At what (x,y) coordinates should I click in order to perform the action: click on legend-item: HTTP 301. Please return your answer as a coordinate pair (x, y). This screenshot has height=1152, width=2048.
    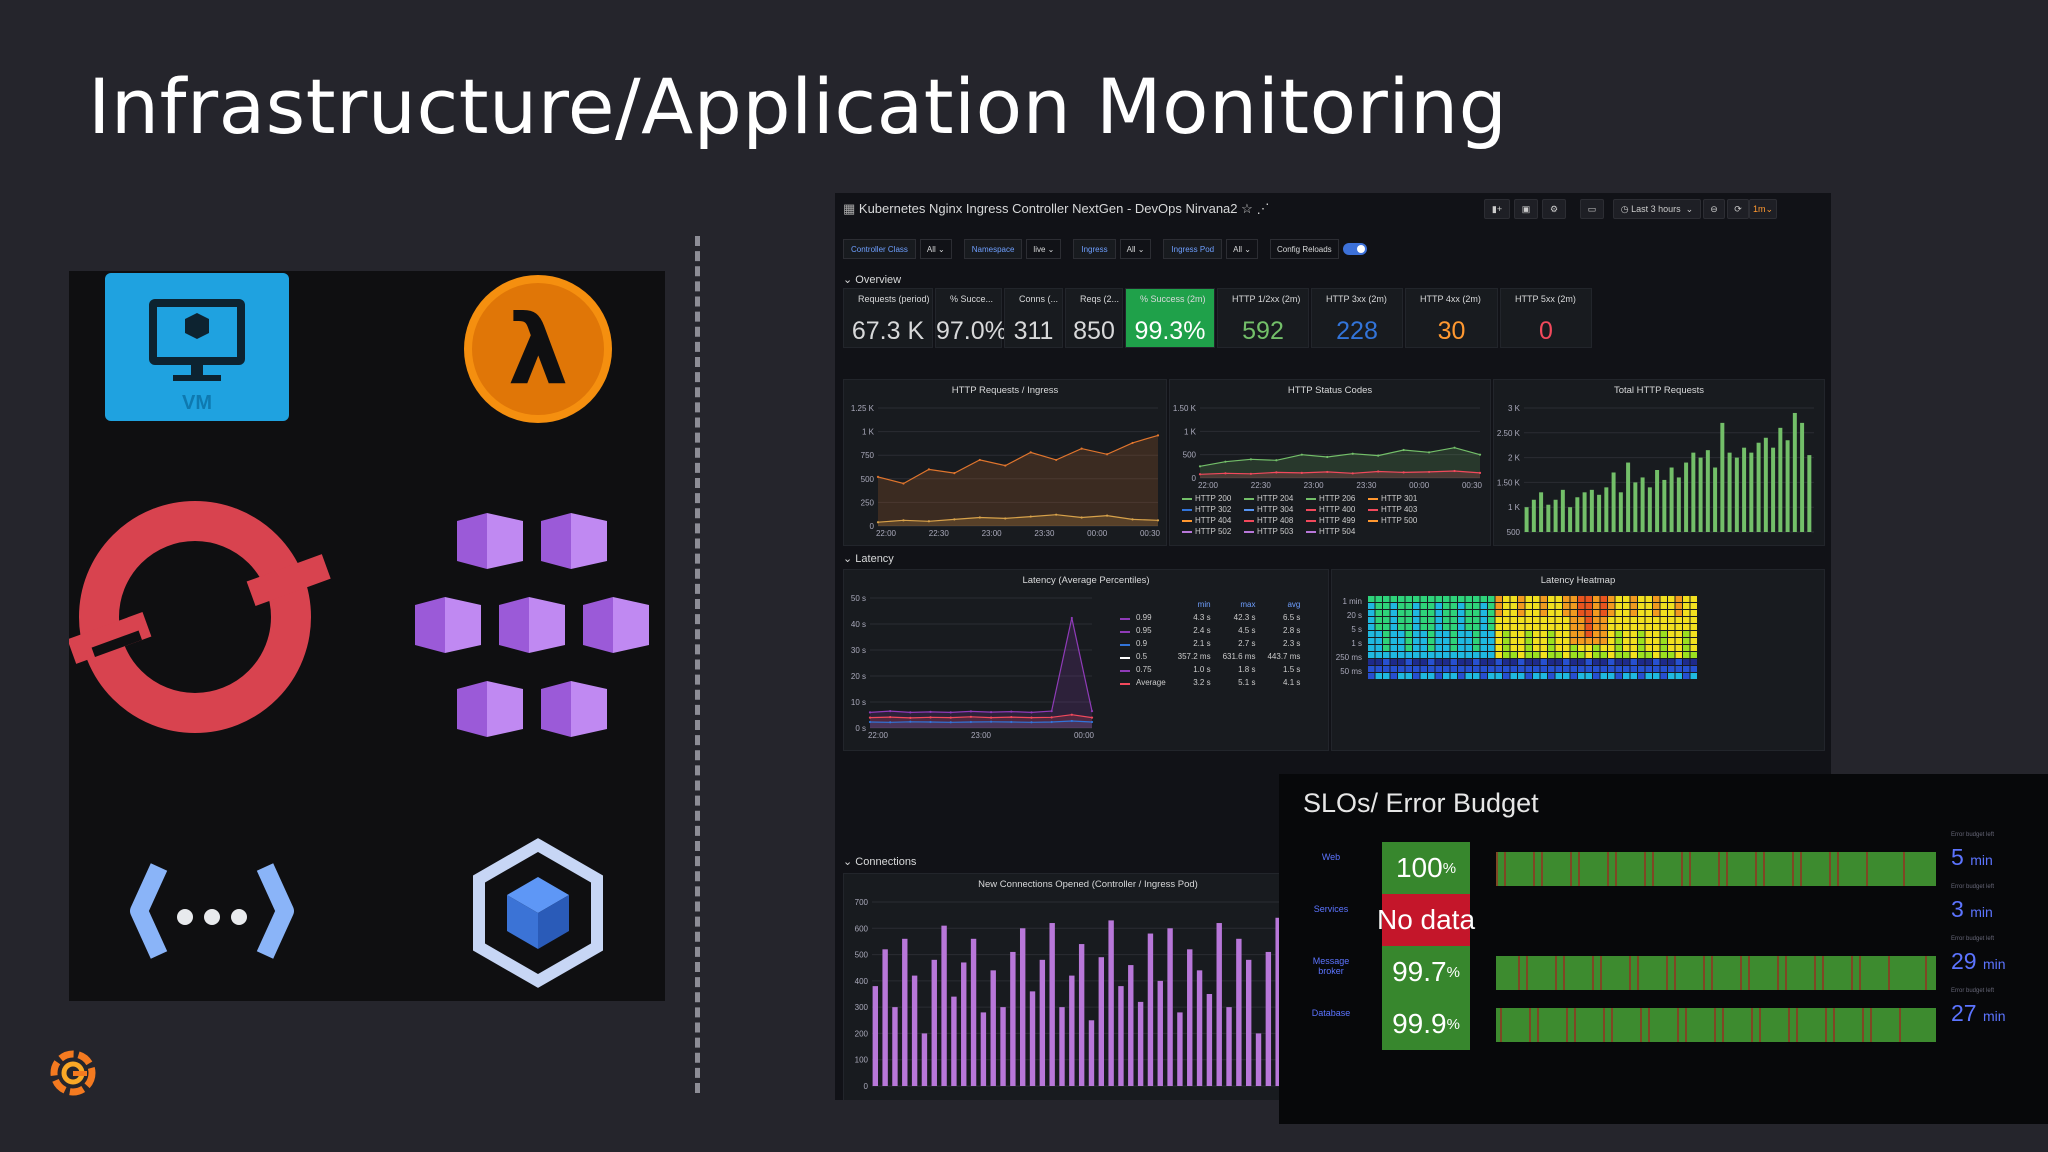
    Looking at the image, I should click on (1399, 498).